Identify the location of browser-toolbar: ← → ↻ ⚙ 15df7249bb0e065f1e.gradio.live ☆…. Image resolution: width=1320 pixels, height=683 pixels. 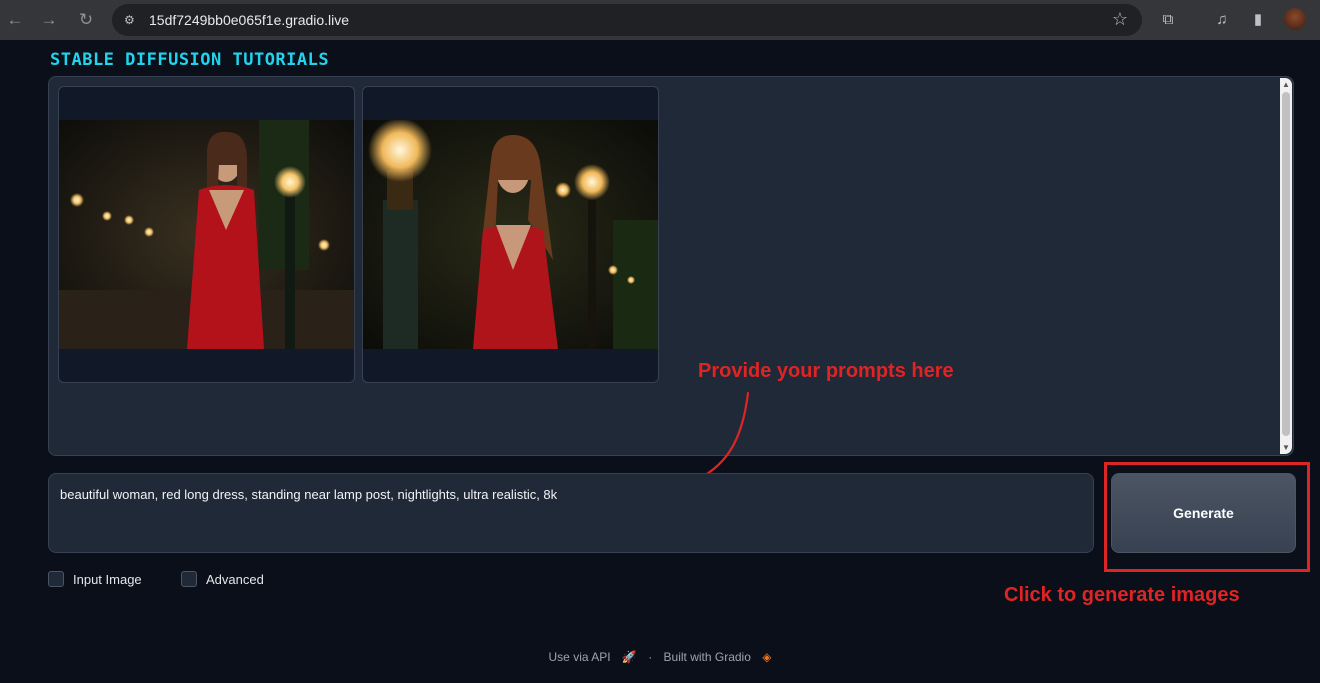
(660, 20).